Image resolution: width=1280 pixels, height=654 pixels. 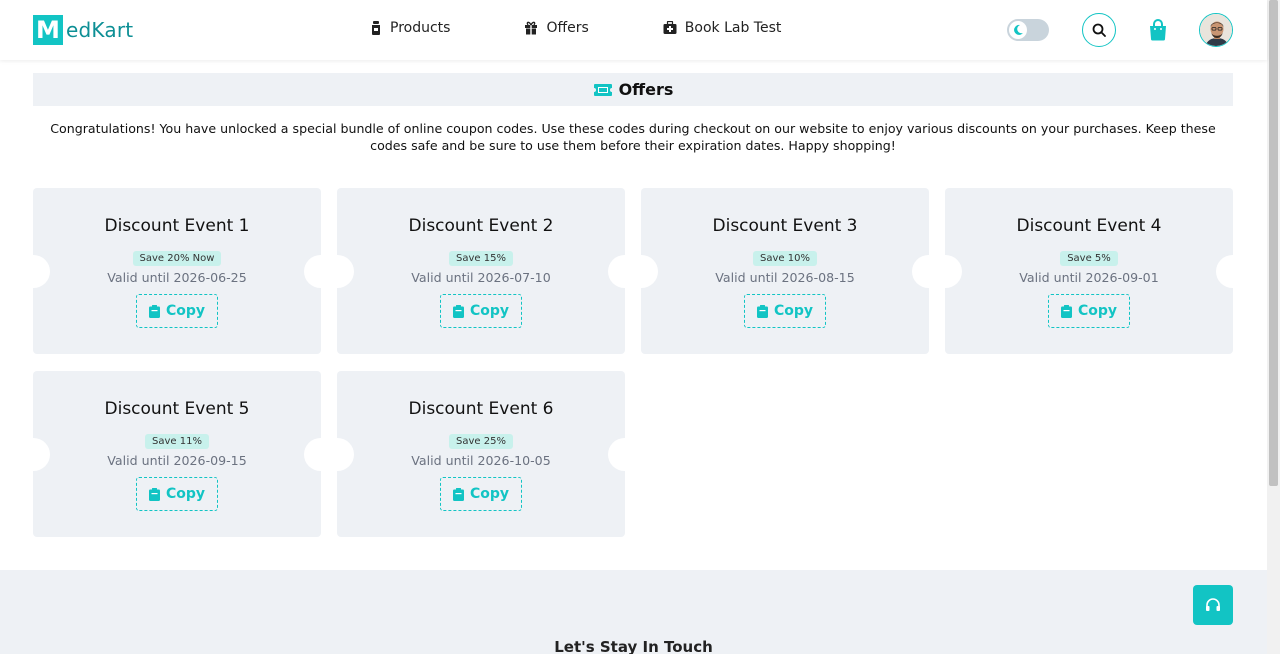 What do you see at coordinates (100, 30) in the screenshot?
I see `logo-text: edKart` at bounding box center [100, 30].